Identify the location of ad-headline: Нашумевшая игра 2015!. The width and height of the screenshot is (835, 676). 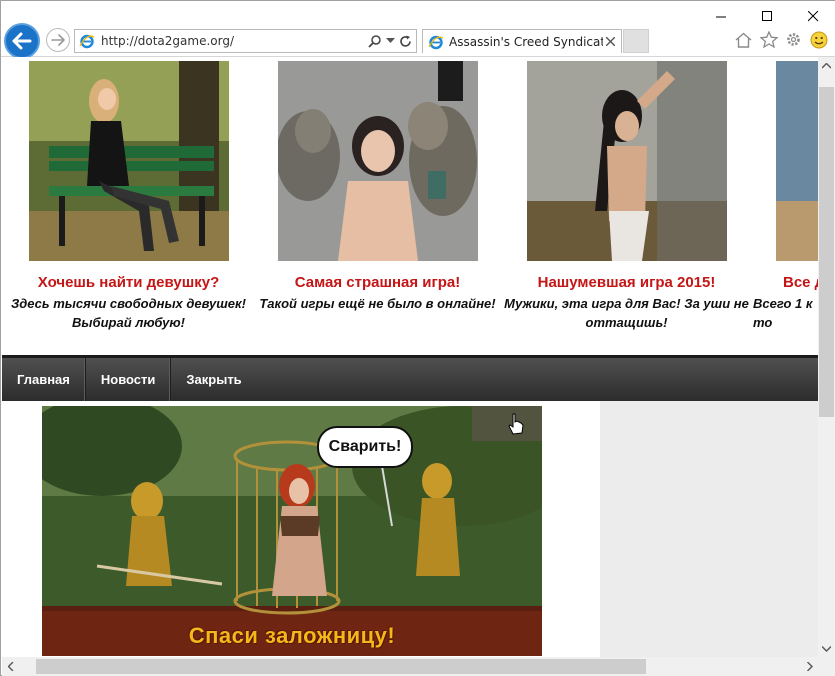
(626, 282).